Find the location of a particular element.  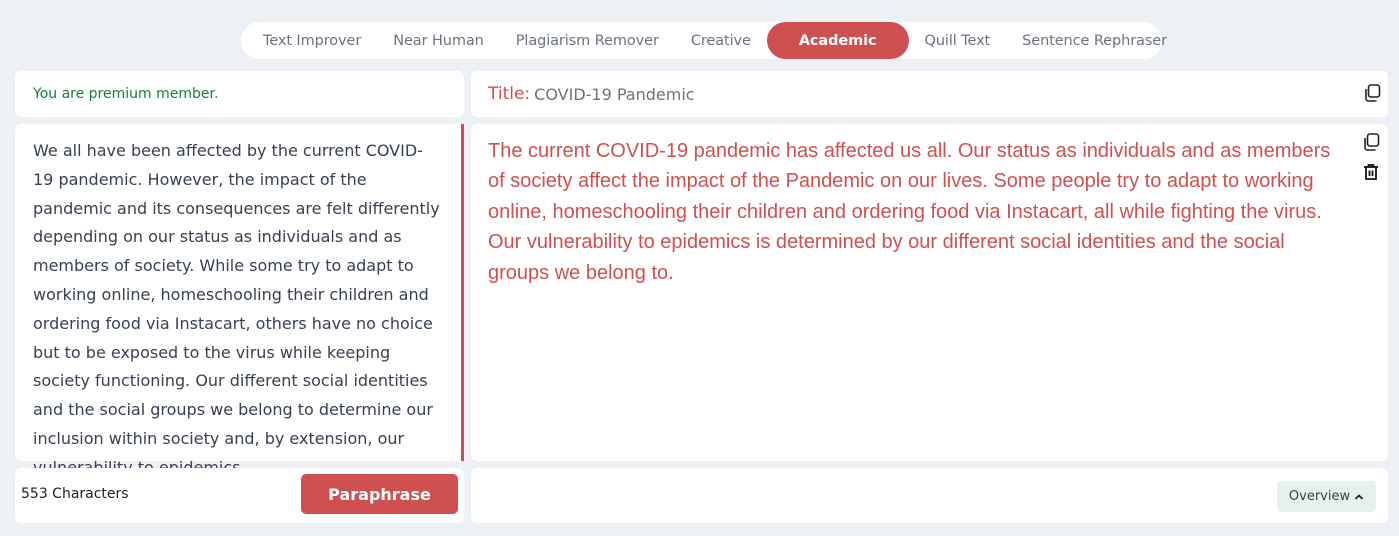

input-footer: 553 Characters Paraphrase is located at coordinates (239, 495).